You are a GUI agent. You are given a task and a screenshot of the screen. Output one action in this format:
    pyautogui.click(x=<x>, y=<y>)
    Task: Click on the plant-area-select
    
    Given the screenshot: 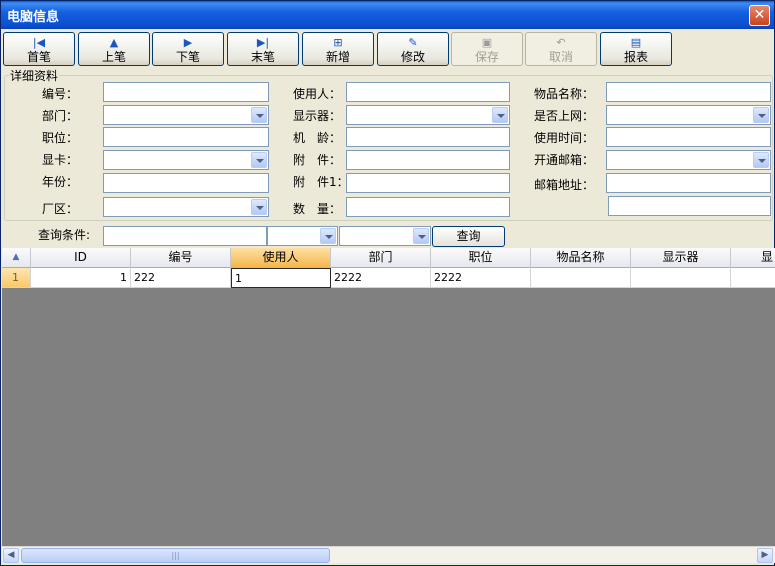 What is the action you would take?
    pyautogui.click(x=186, y=207)
    